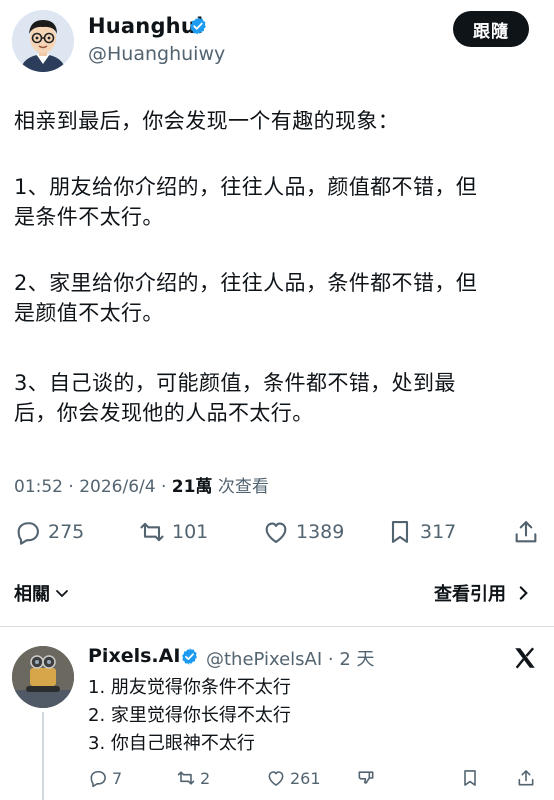  Describe the element at coordinates (205, 778) in the screenshot. I see `reply-retweet-count: 2` at that location.